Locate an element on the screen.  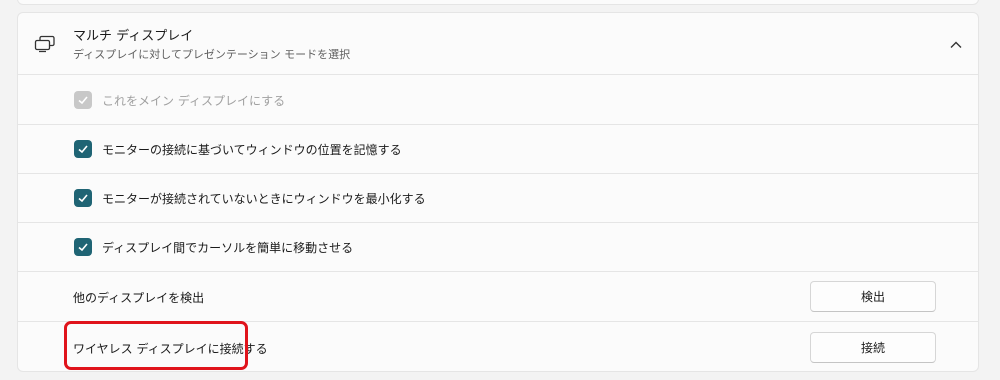
previous-settings-card is located at coordinates (498, 2).